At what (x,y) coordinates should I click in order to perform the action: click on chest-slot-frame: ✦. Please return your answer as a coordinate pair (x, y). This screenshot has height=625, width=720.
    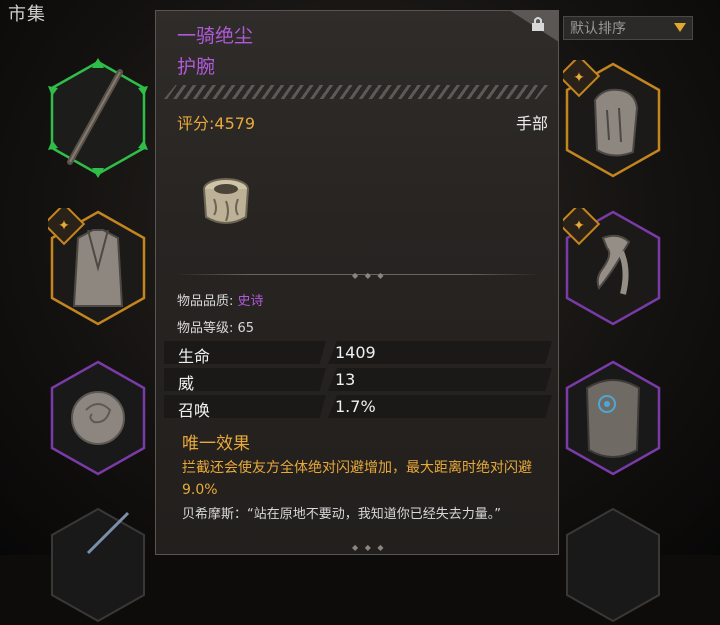
    Looking at the image, I should click on (97, 267).